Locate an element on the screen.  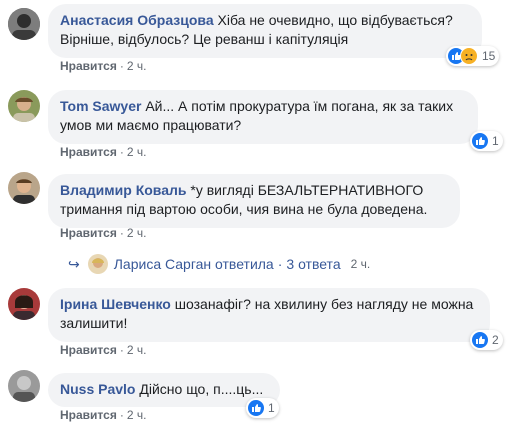
comment-text-line2: умов ми маємо працювати? is located at coordinates (151, 125).